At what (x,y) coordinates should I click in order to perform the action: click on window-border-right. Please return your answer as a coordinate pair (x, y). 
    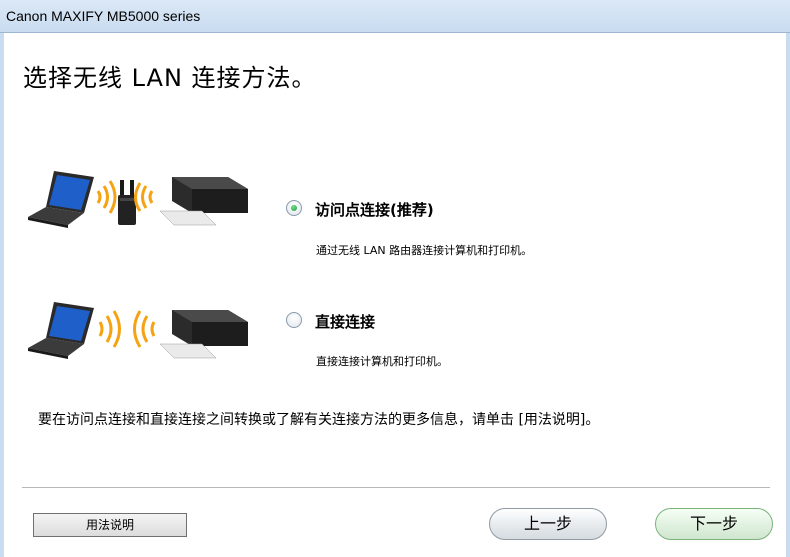
    Looking at the image, I should click on (788, 295).